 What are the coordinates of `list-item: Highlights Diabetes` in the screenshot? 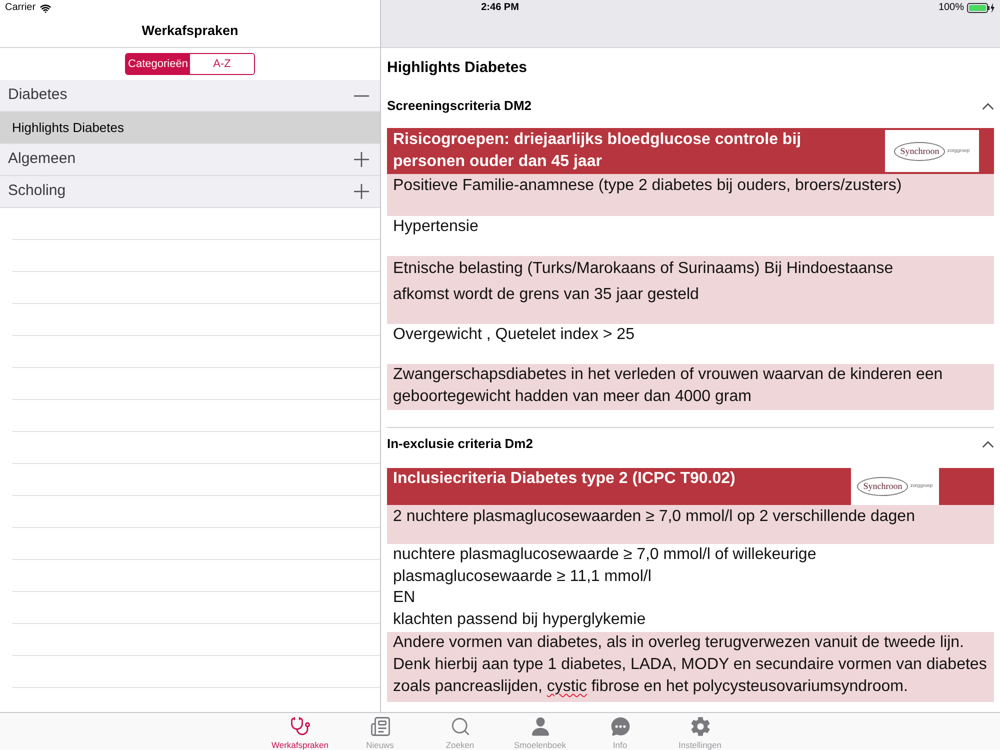 It's located at (190, 128).